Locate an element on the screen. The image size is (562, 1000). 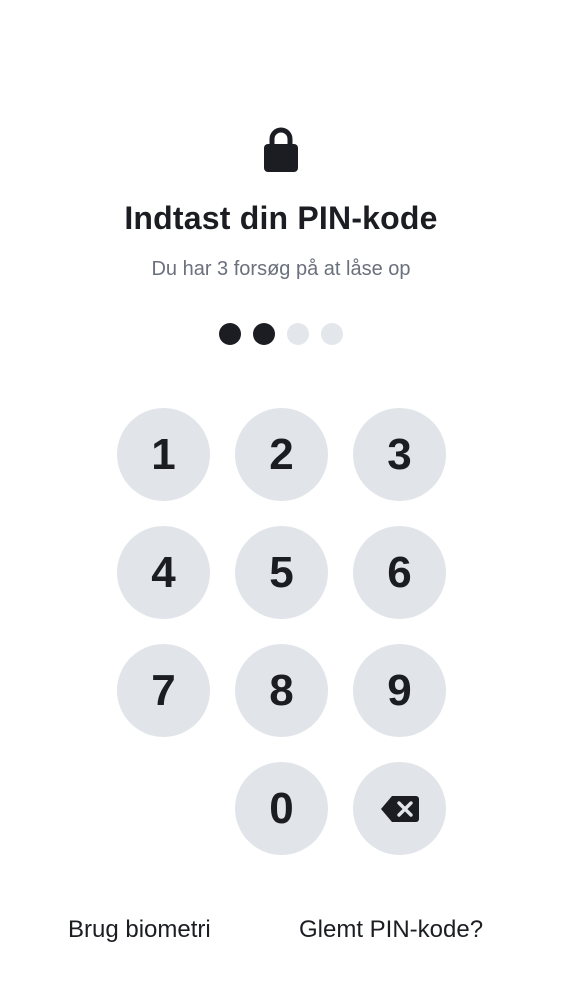
key-label: 2 is located at coordinates (281, 454).